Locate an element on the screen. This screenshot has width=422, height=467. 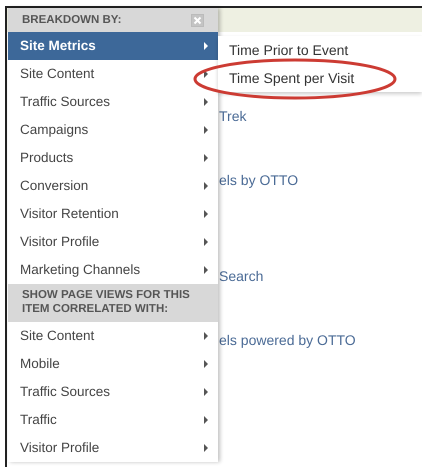
section-title: BREAKDOWN BY: is located at coordinates (72, 20).